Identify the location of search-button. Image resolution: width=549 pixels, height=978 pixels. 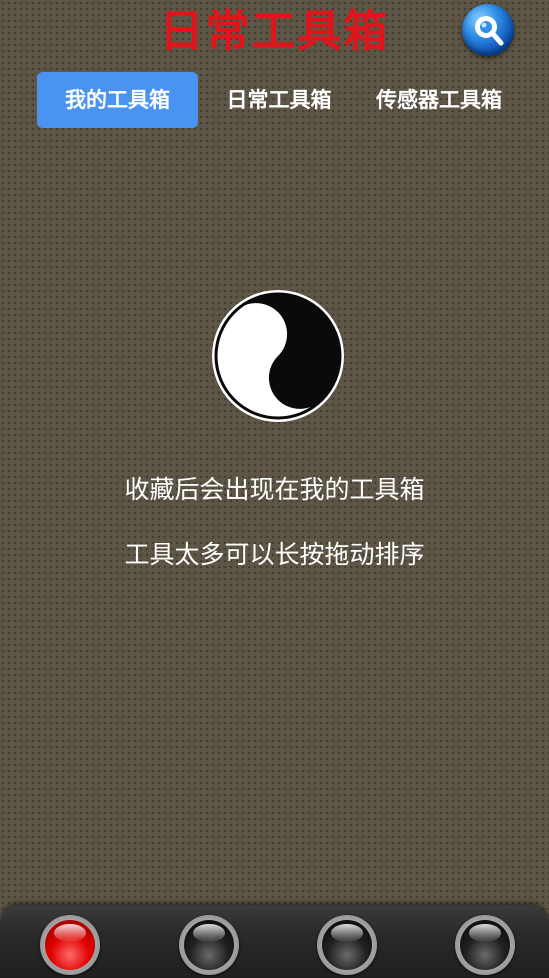
(488, 30).